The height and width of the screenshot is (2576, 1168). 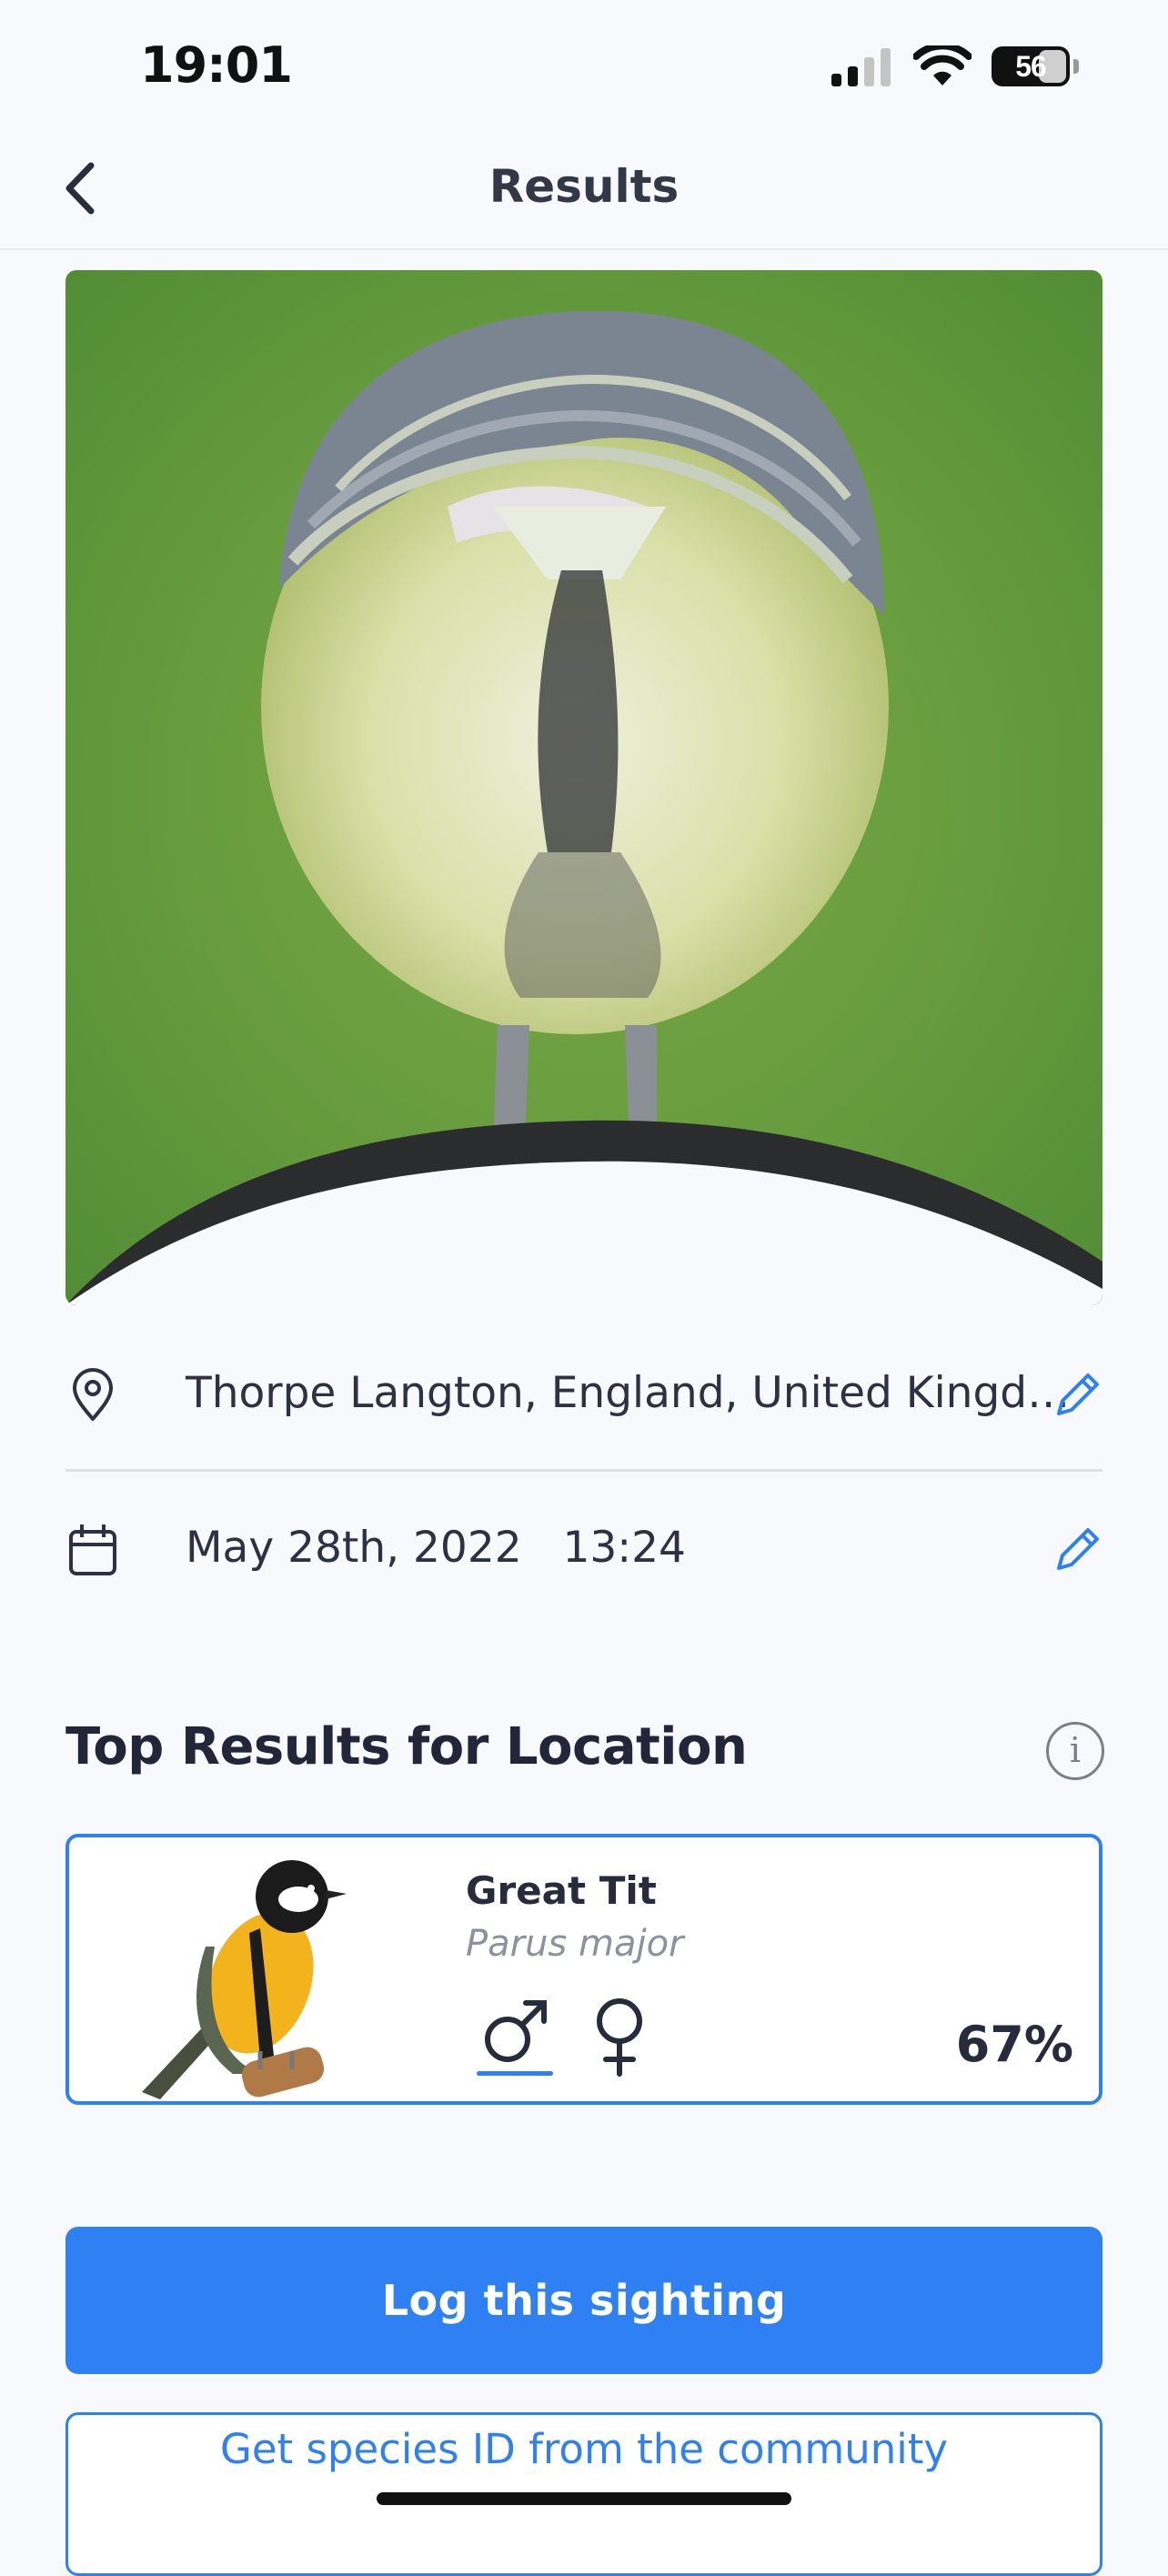 I want to click on female-symbol-icon, so click(x=620, y=2037).